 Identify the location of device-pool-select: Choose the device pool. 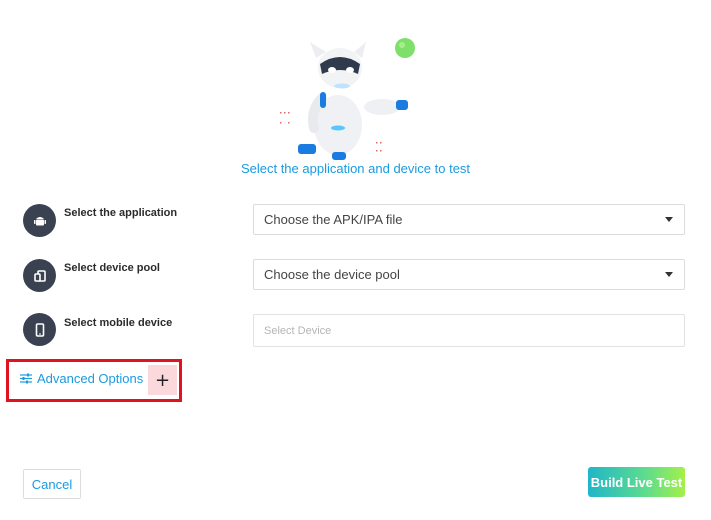
(469, 274).